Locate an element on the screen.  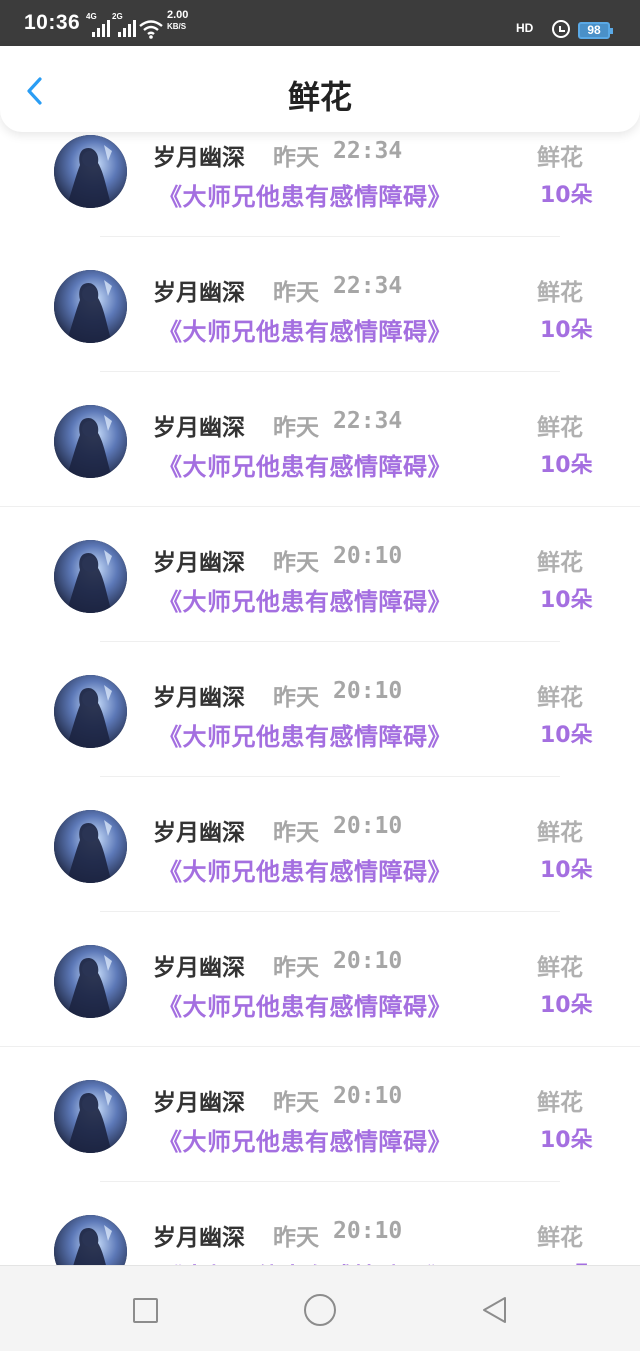
signal-icon: 2G is located at coordinates (124, 25).